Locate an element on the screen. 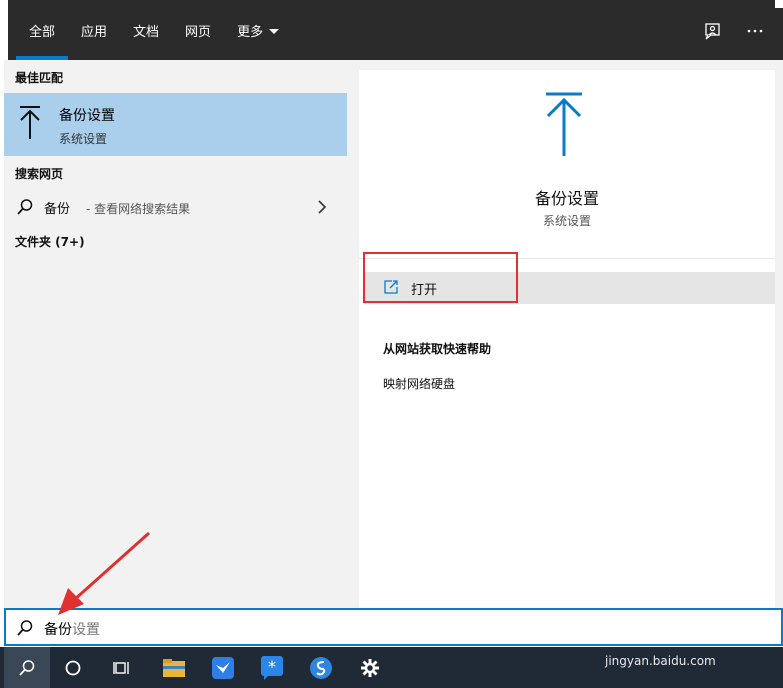 Image resolution: width=783 pixels, height=688 pixels. taskbar-search-button is located at coordinates (27, 667).